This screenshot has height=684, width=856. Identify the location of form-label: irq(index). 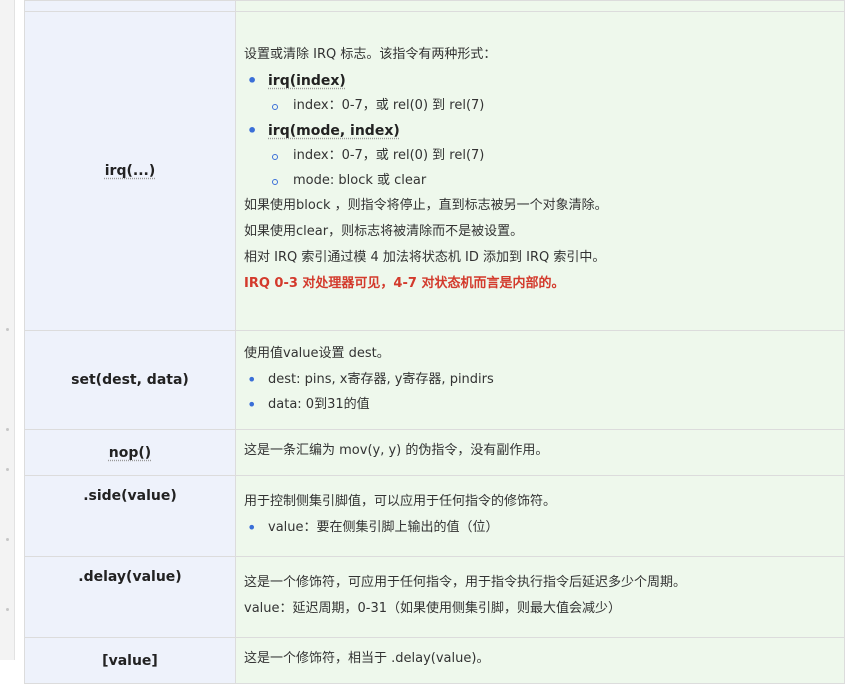
(307, 81).